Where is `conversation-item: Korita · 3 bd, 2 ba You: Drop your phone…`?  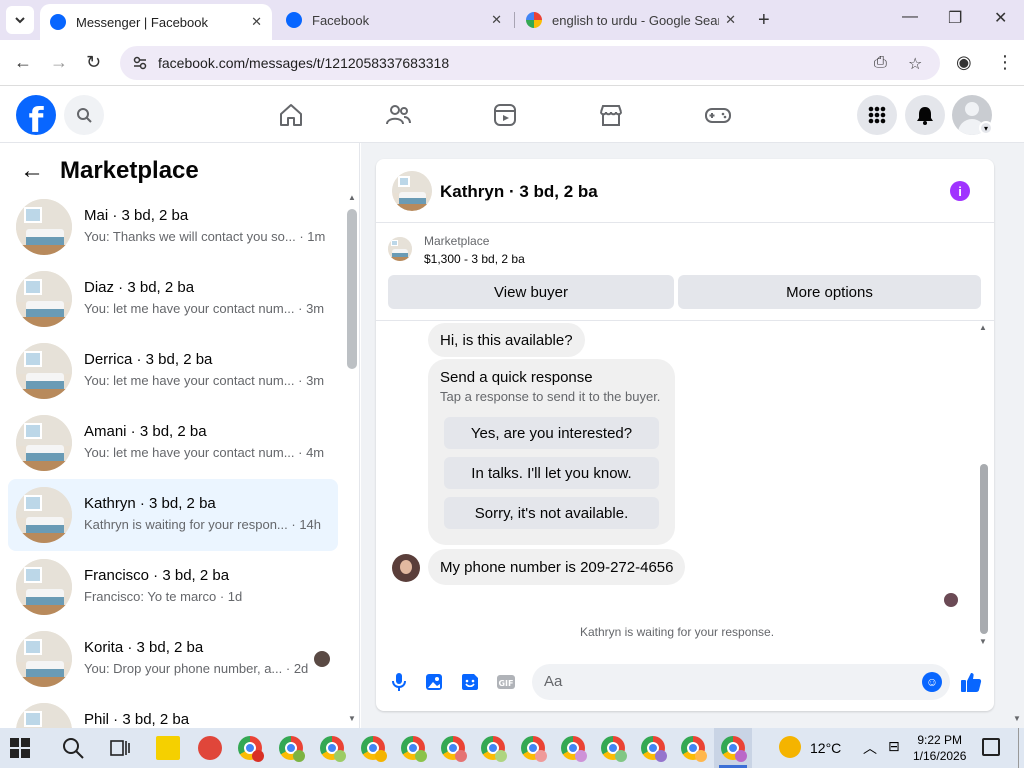
conversation-item: Korita · 3 bd, 2 ba You: Drop your phone… is located at coordinates (173, 659).